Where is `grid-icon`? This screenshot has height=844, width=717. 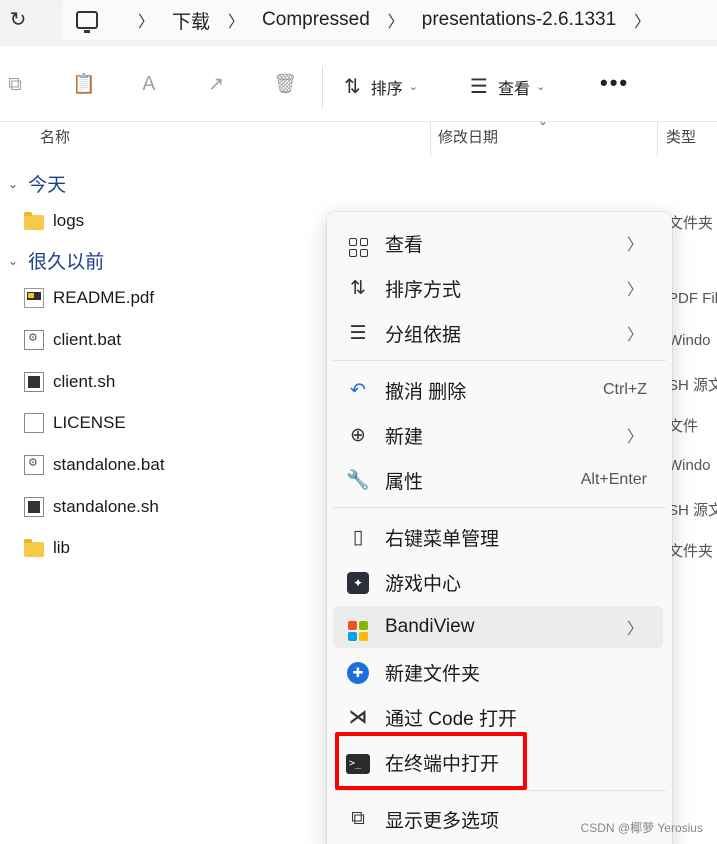
grid-icon is located at coordinates (358, 243).